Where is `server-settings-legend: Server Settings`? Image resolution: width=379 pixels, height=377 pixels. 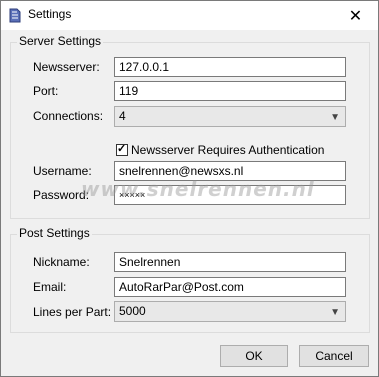 server-settings-legend: Server Settings is located at coordinates (60, 41).